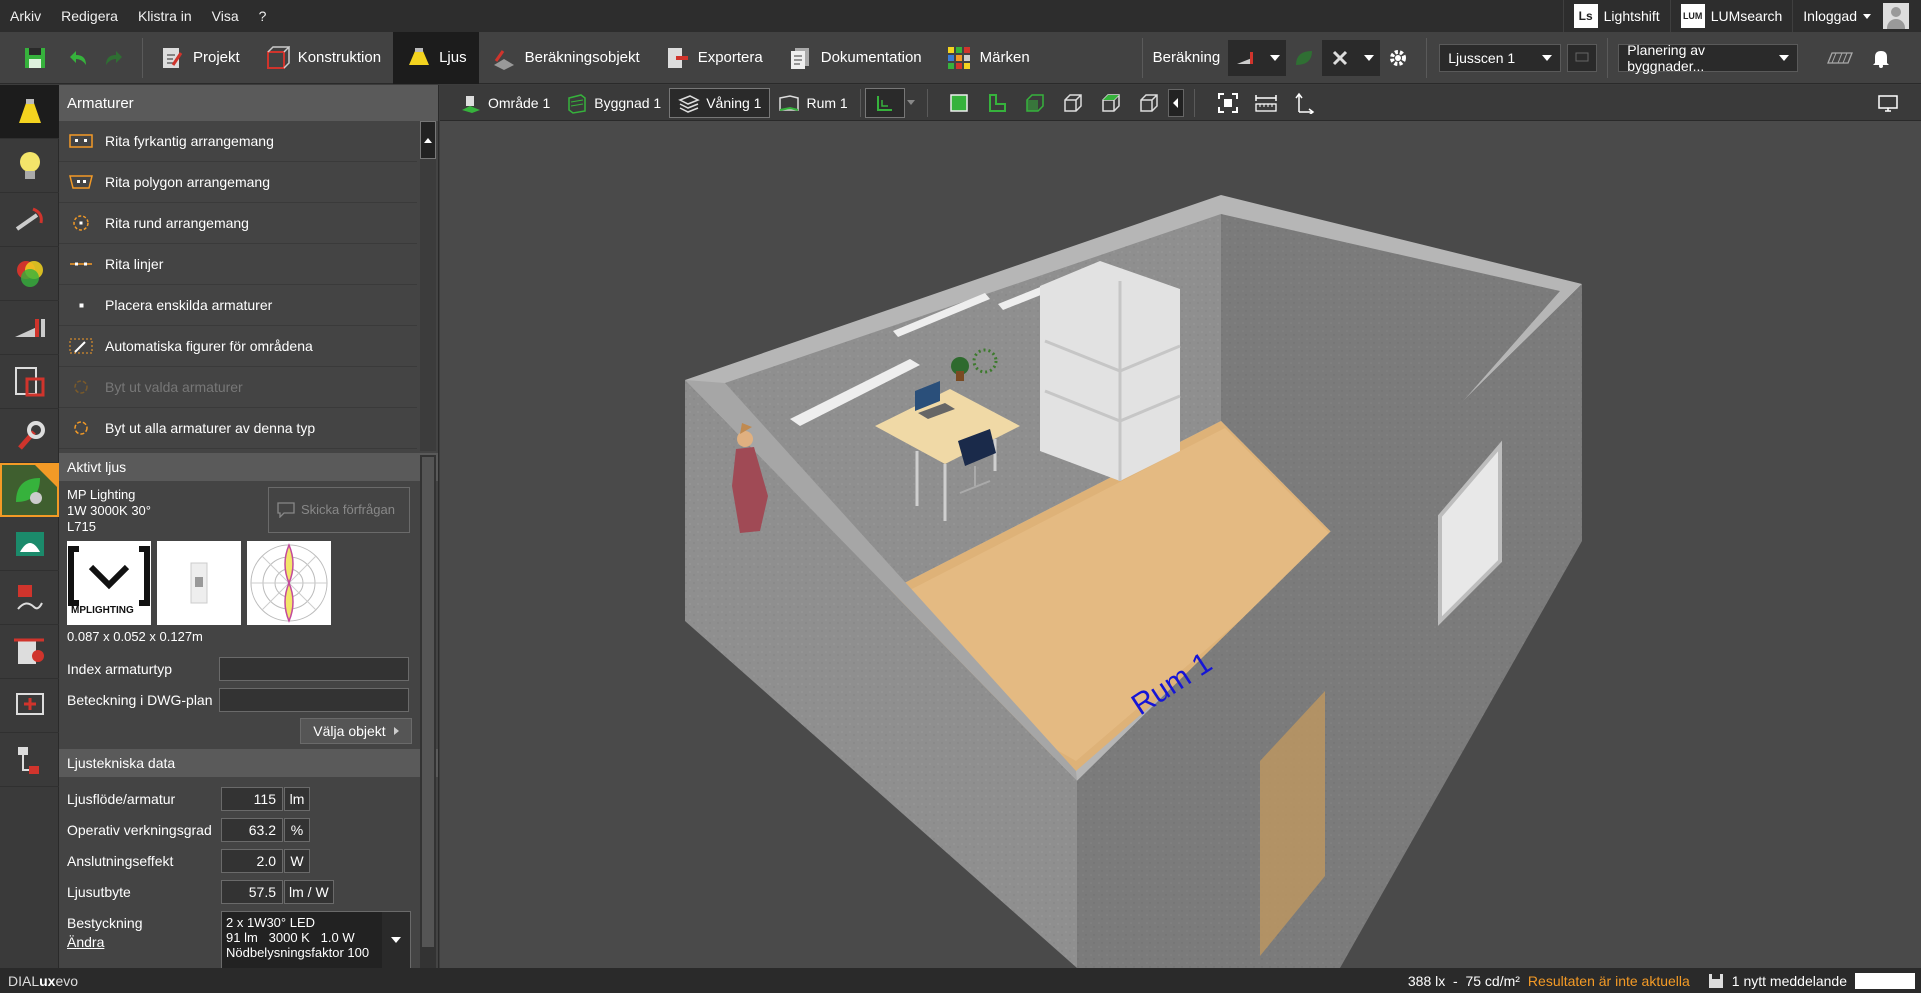 This screenshot has width=1921, height=993. What do you see at coordinates (199, 583) in the screenshot?
I see `luminaire-photo` at bounding box center [199, 583].